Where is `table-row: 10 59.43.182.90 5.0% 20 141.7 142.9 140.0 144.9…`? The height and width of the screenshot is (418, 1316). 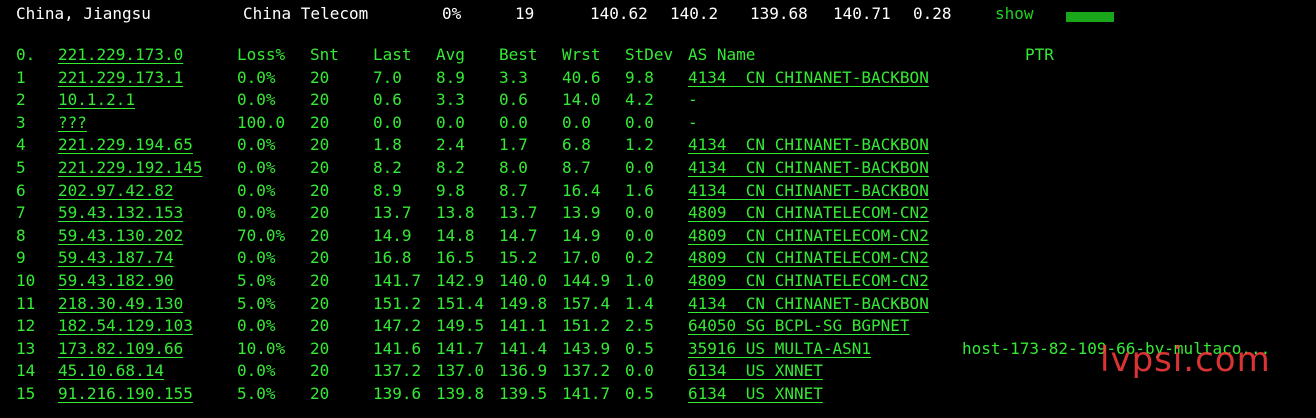
table-row: 10 59.43.182.90 5.0% 20 141.7 142.9 140.0 144.9… is located at coordinates (658, 281).